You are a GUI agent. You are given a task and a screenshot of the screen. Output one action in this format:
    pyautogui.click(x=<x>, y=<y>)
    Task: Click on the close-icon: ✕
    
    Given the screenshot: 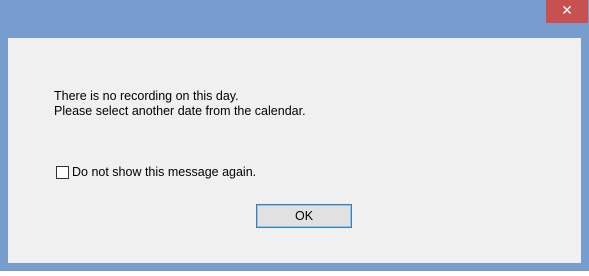 What is the action you would take?
    pyautogui.click(x=567, y=11)
    